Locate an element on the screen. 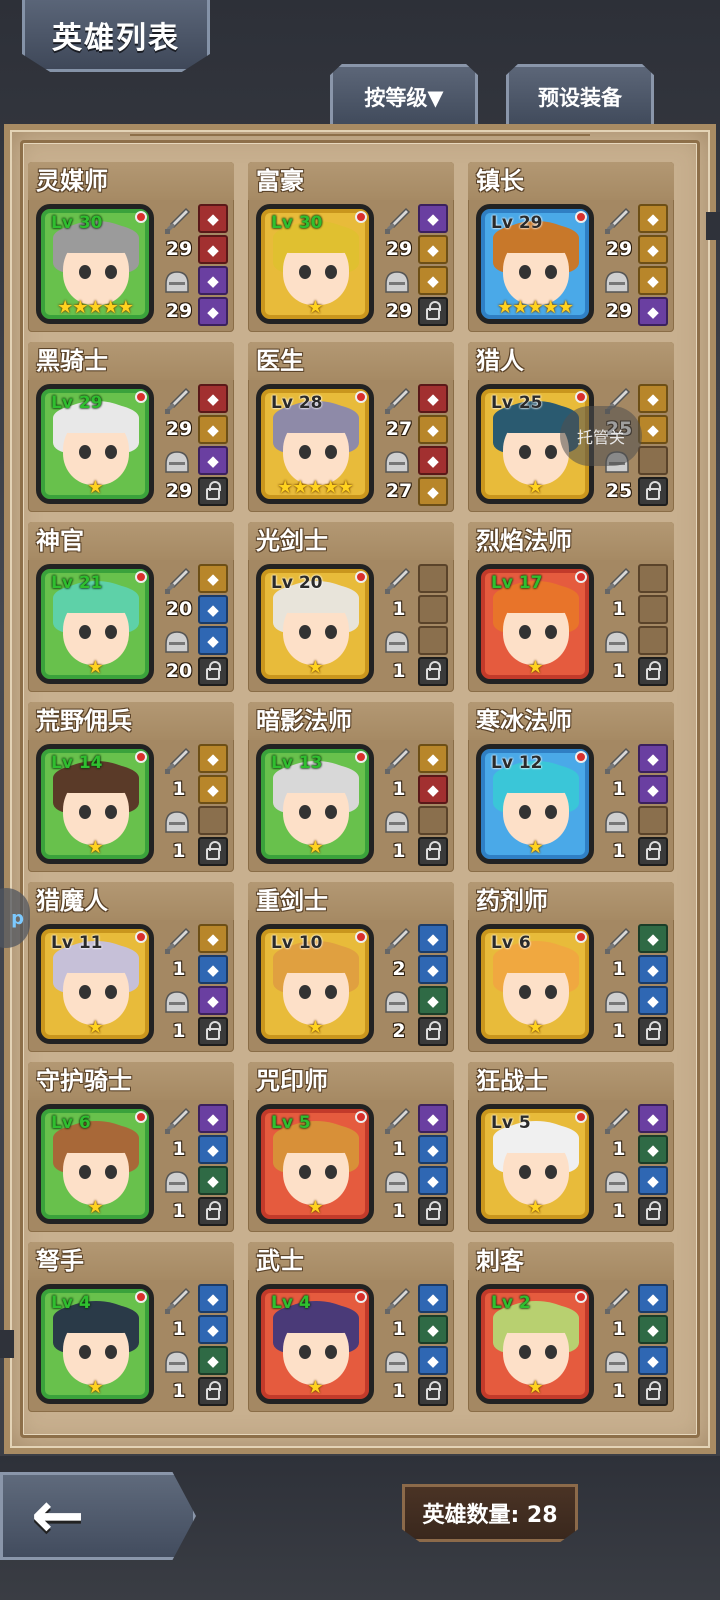  hero-portrait: Lv 17 ★ is located at coordinates (535, 624).